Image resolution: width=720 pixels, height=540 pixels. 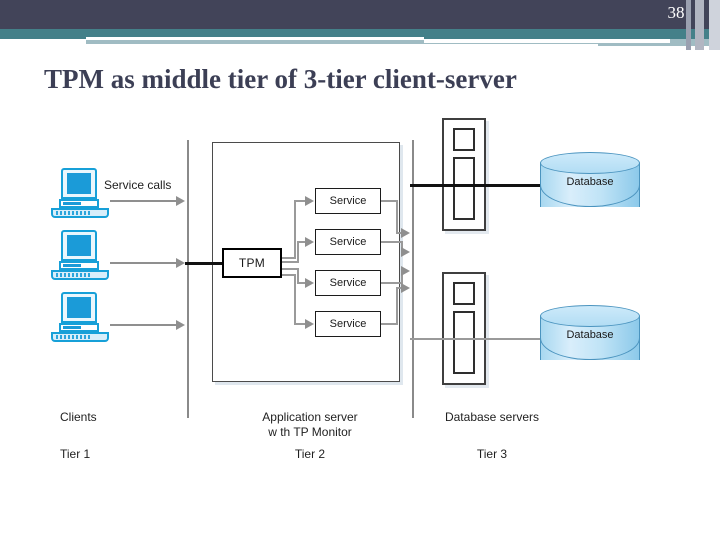 I want to click on header-stripe-gap-upper, so click(x=255, y=38).